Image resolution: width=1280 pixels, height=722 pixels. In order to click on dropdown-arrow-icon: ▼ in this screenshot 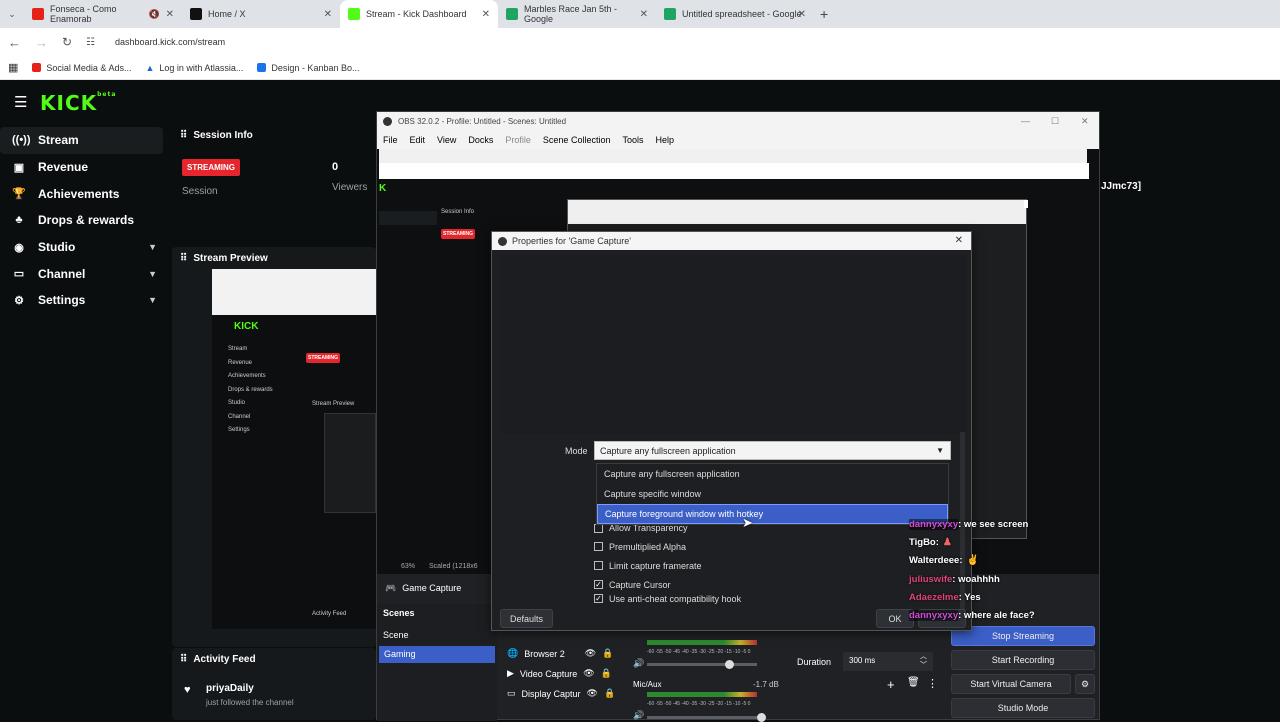, I will do `click(940, 450)`.